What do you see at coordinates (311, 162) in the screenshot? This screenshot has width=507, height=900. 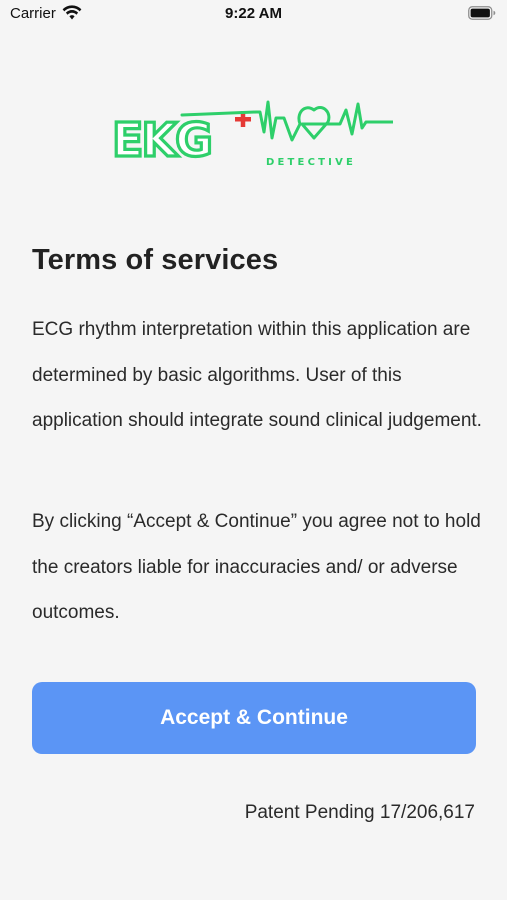 I see `logo-subtext: DETECTIVE` at bounding box center [311, 162].